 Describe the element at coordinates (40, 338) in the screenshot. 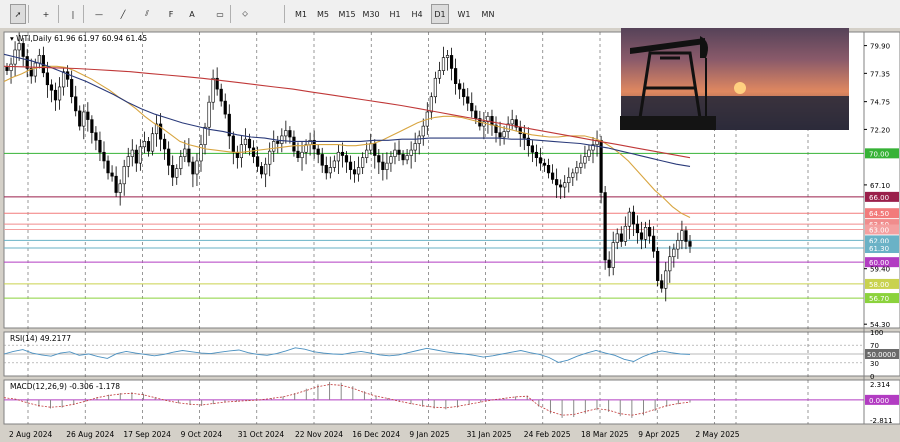

I see `rsi-label: RSI(14) 49.2177` at that location.